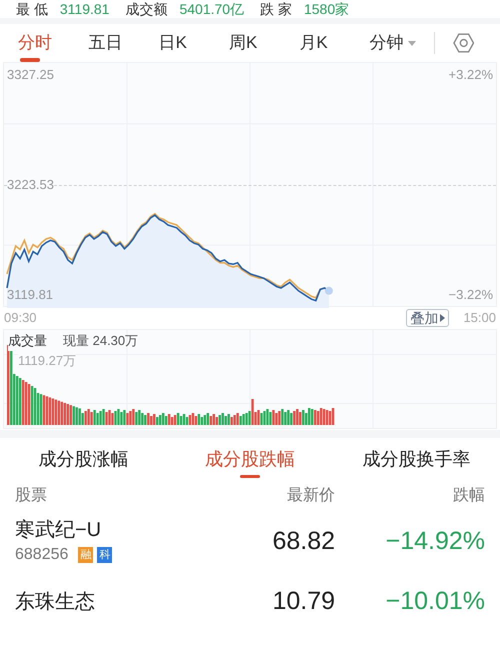 This screenshot has width=500, height=667. I want to click on period-tab: 月K, so click(328, 43).